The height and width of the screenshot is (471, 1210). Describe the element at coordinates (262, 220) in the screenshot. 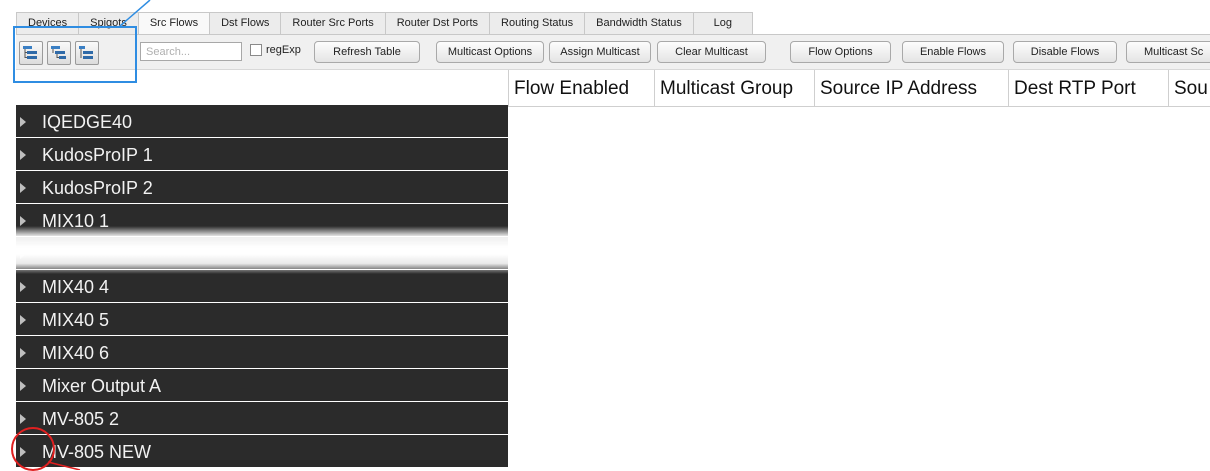

I see `table-row: MIX10 1` at that location.